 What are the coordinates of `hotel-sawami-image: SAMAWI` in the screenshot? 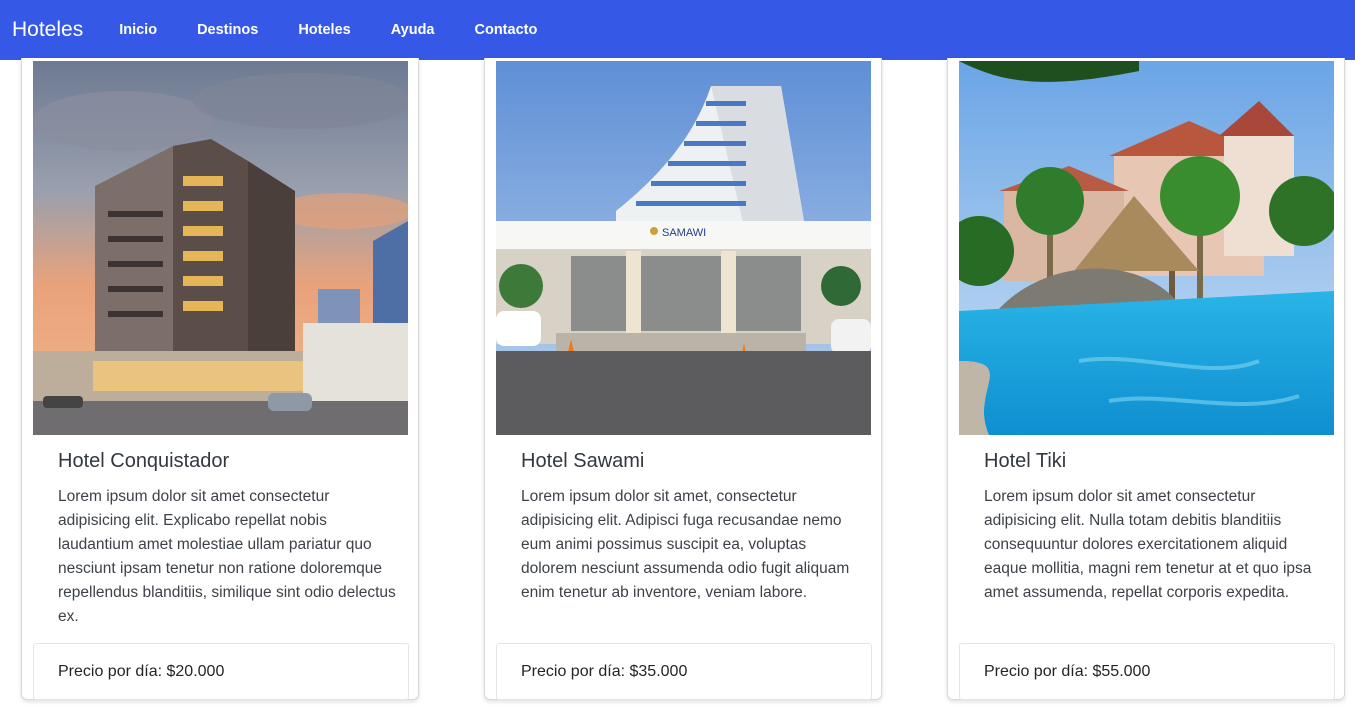 It's located at (683, 248).